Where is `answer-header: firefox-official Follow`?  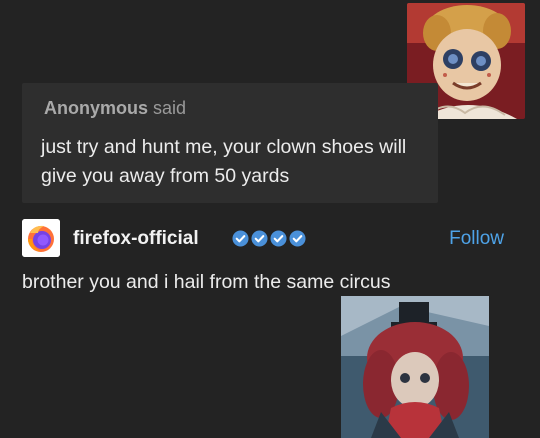 answer-header: firefox-official Follow is located at coordinates (267, 240).